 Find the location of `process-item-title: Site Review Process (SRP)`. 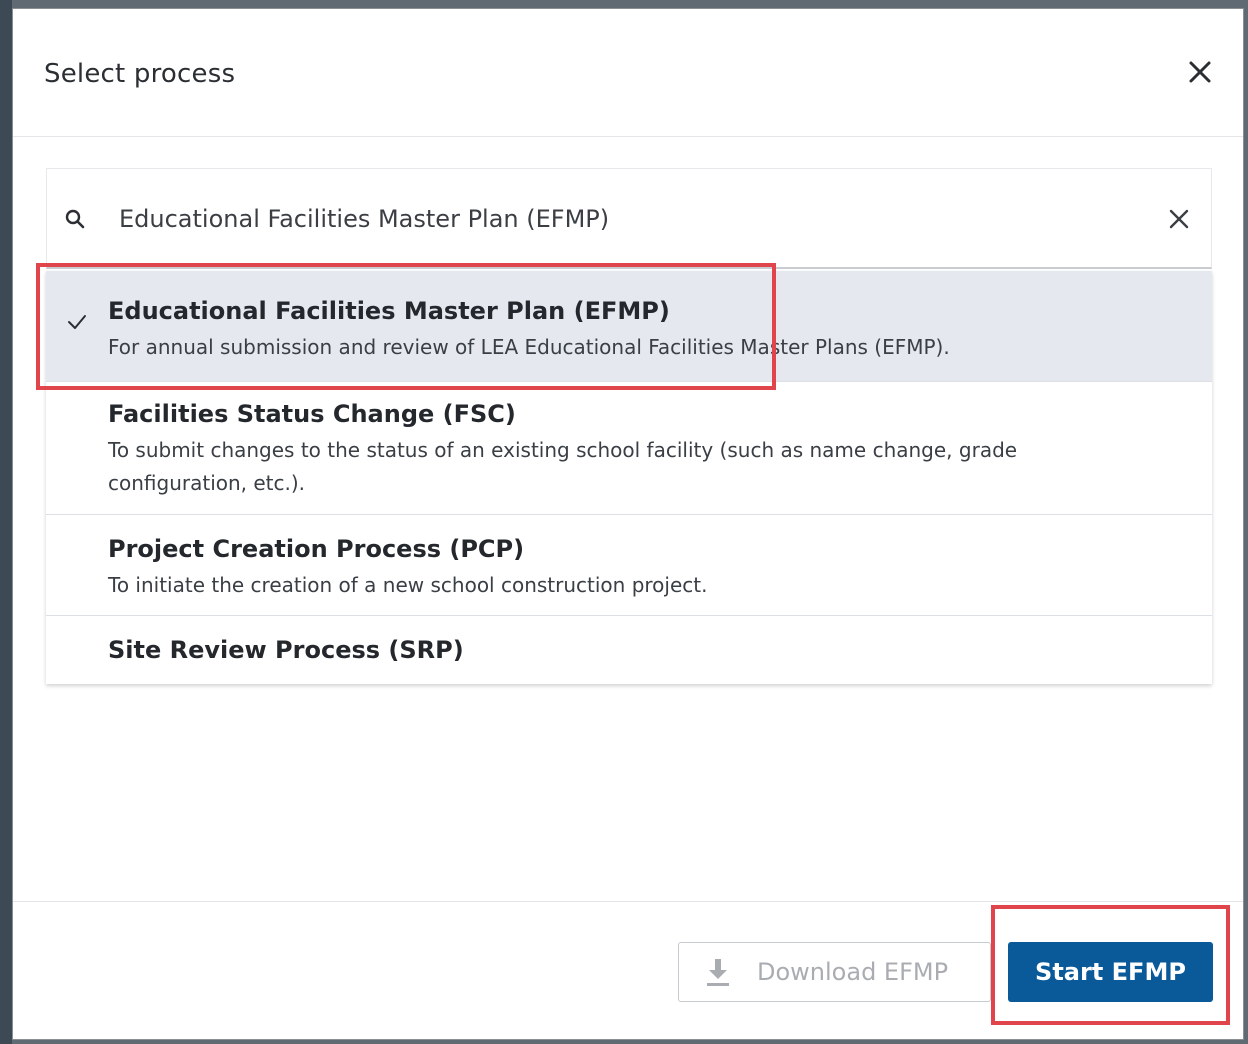

process-item-title: Site Review Process (SRP) is located at coordinates (286, 650).